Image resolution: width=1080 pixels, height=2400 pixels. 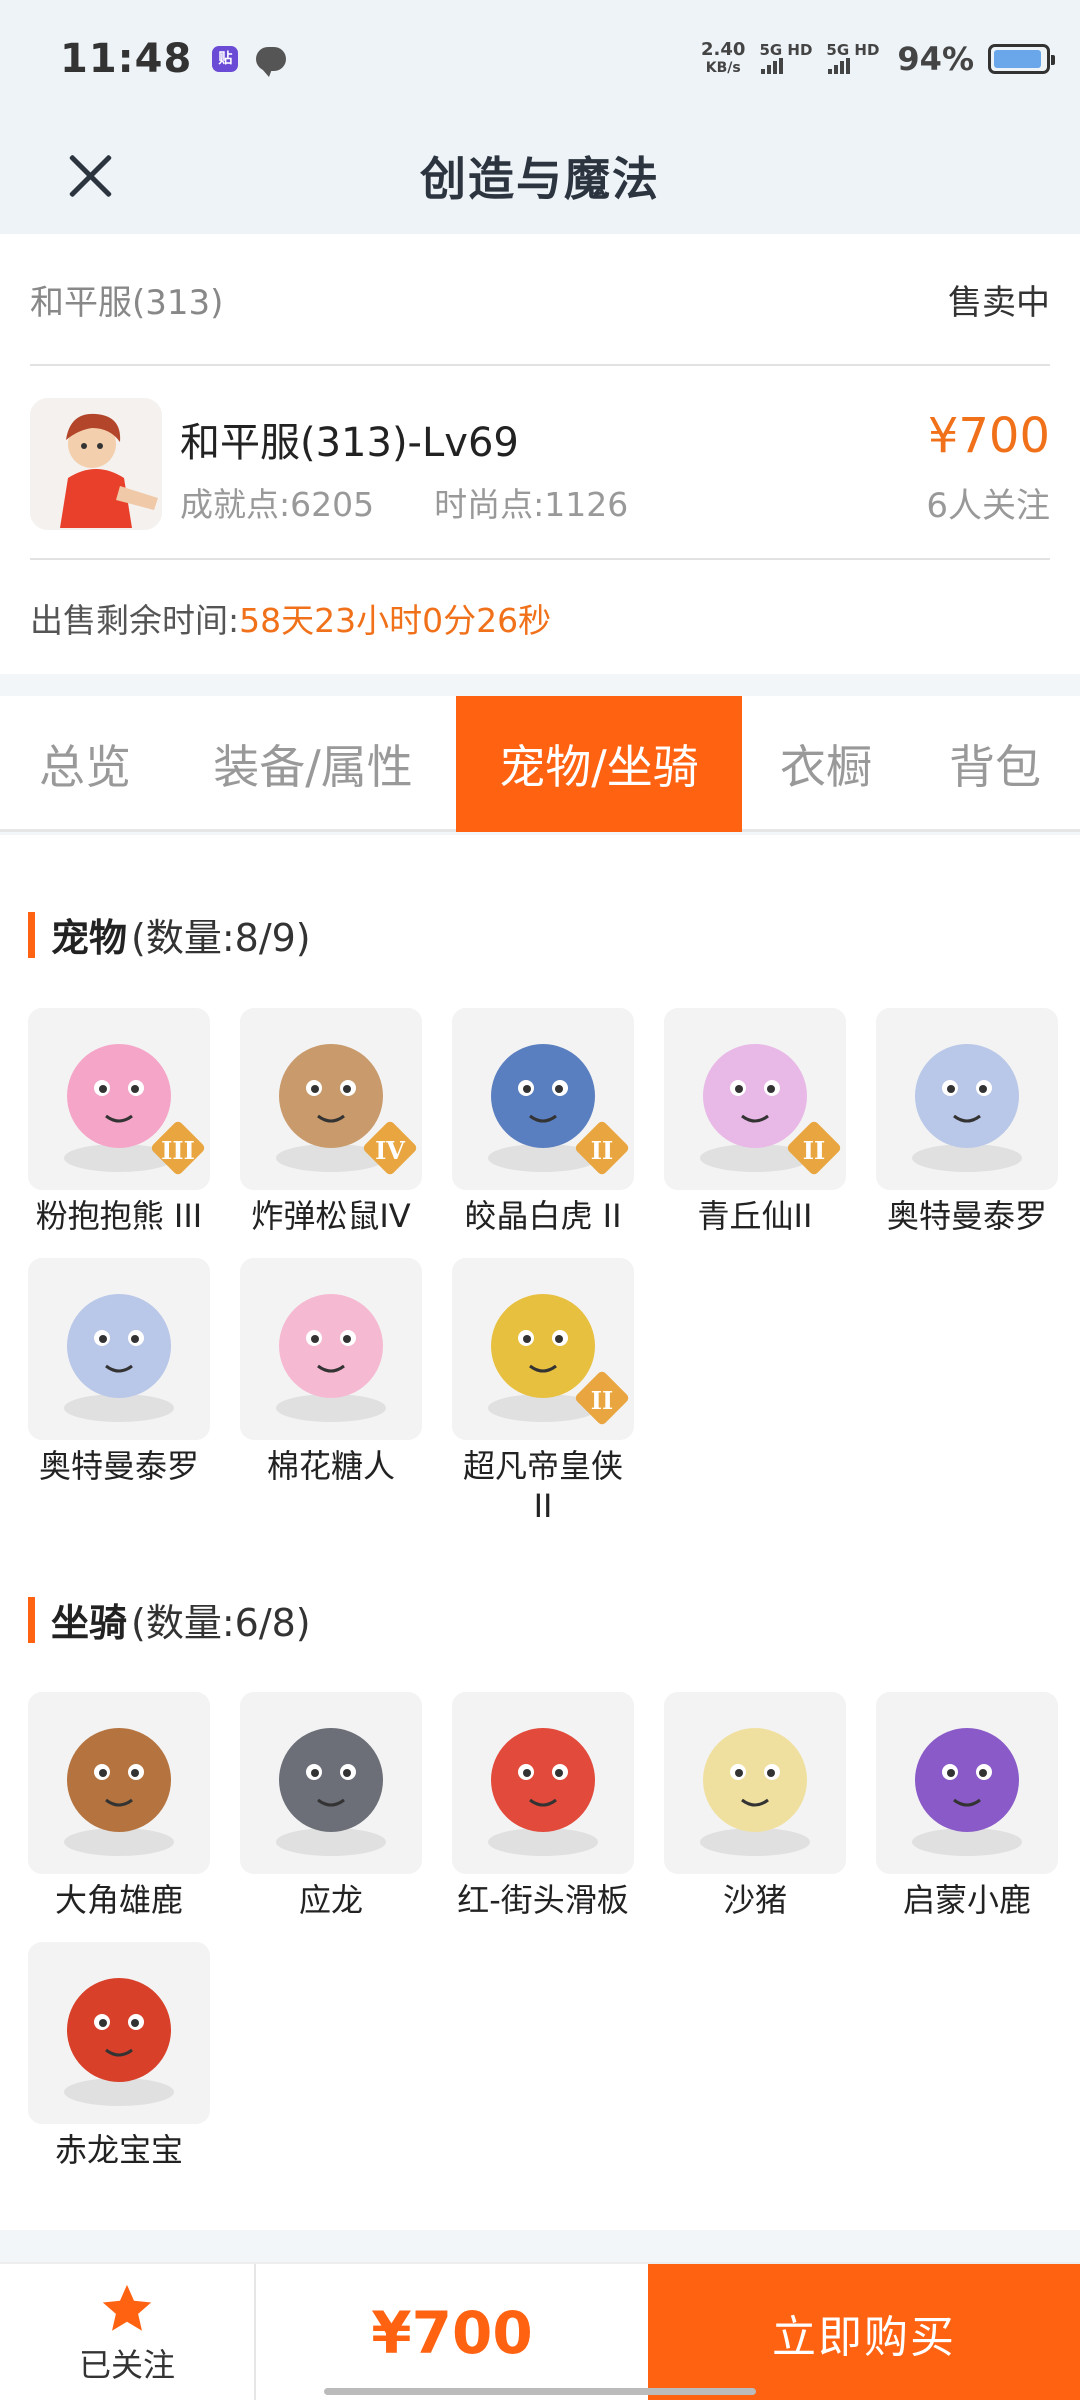 I want to click on pet-item-name: 超凡帝皇侠 II, so click(x=542, y=1486).